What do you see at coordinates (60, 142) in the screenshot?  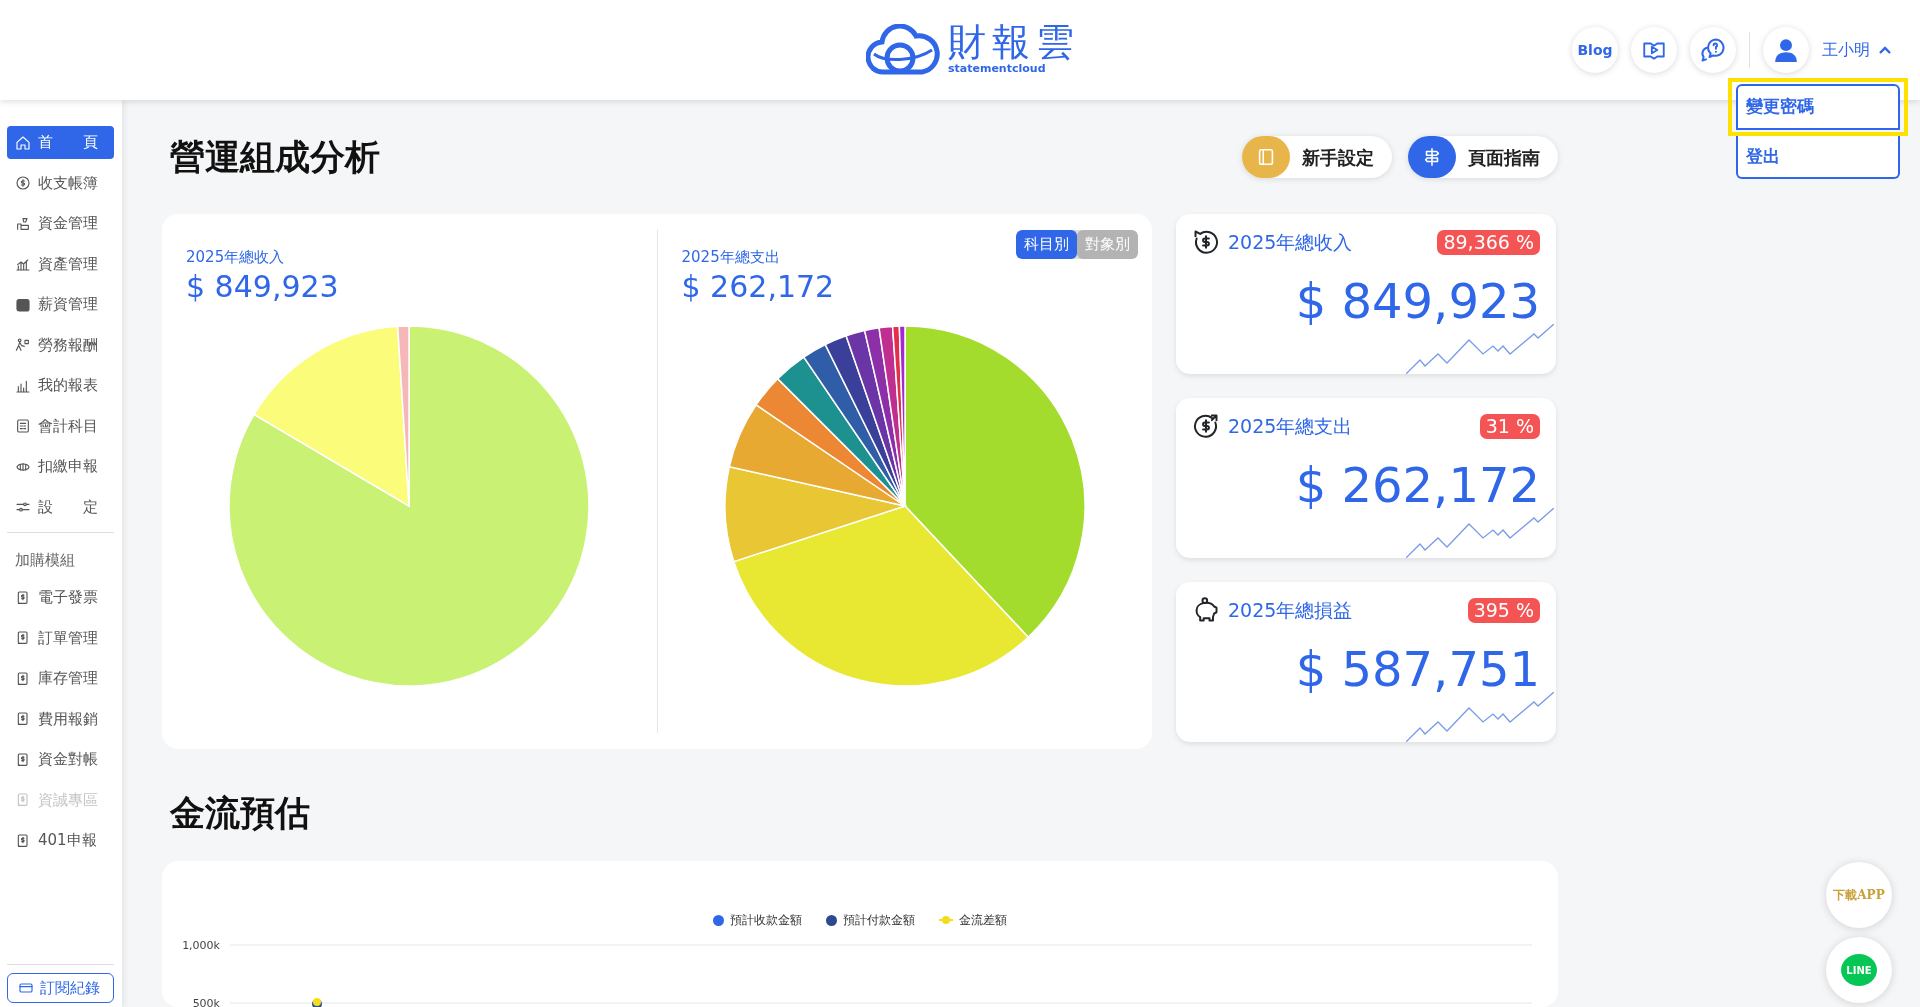 I see `sidebar-item: 首 頁` at bounding box center [60, 142].